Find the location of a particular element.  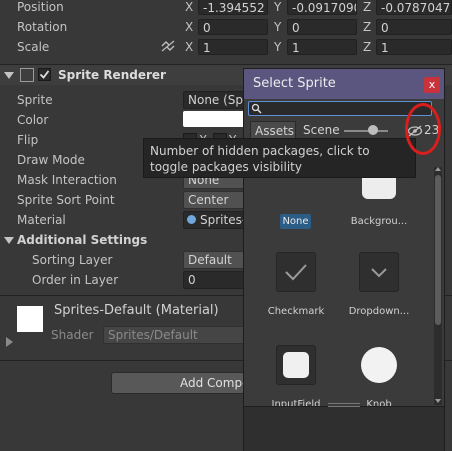

splitter-line is located at coordinates (344, 403).